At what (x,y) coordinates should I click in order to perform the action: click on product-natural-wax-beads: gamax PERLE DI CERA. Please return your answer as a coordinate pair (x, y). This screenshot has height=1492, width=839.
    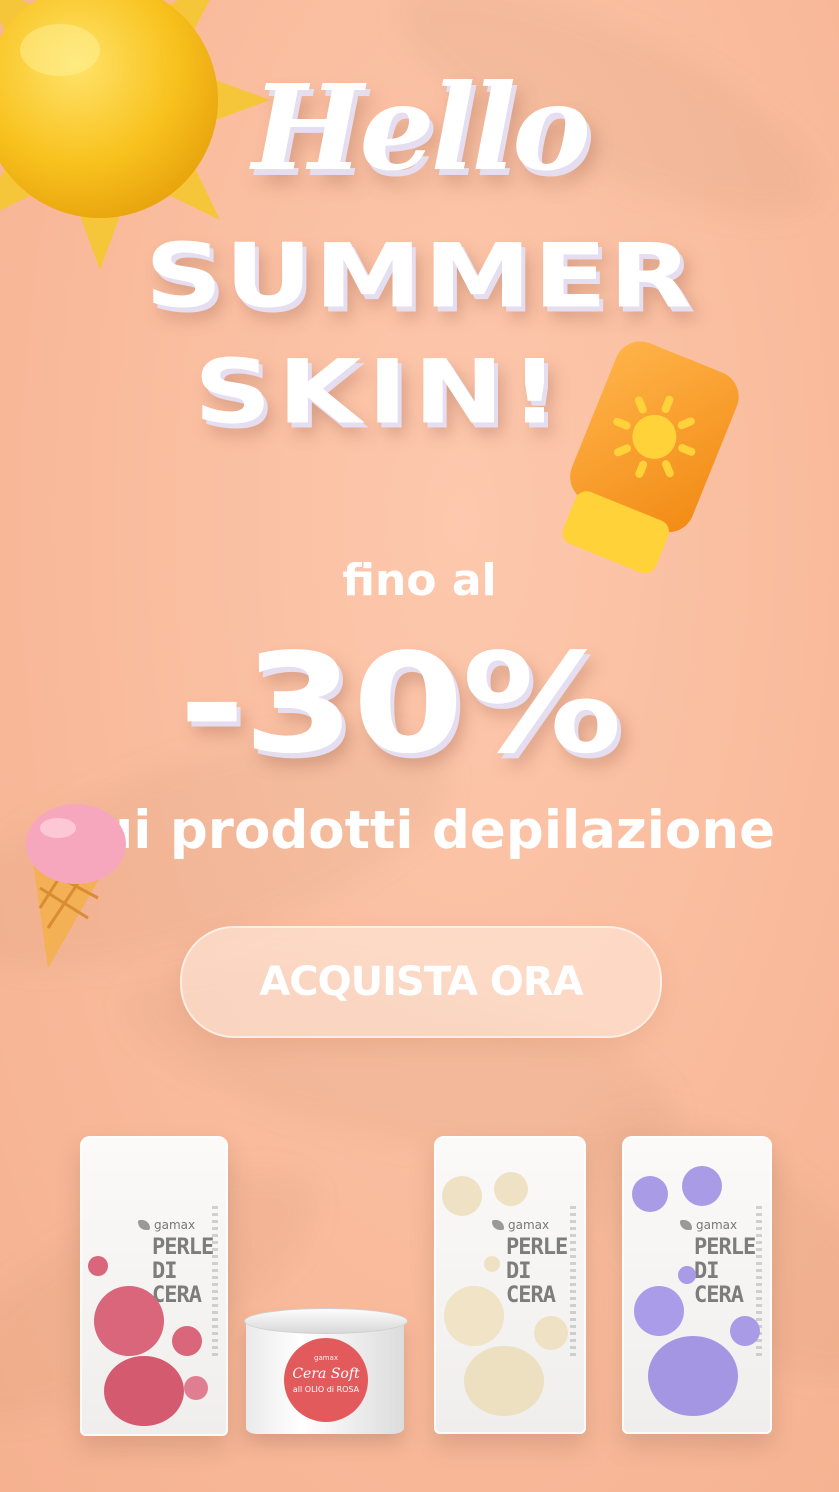
    Looking at the image, I should click on (510, 1285).